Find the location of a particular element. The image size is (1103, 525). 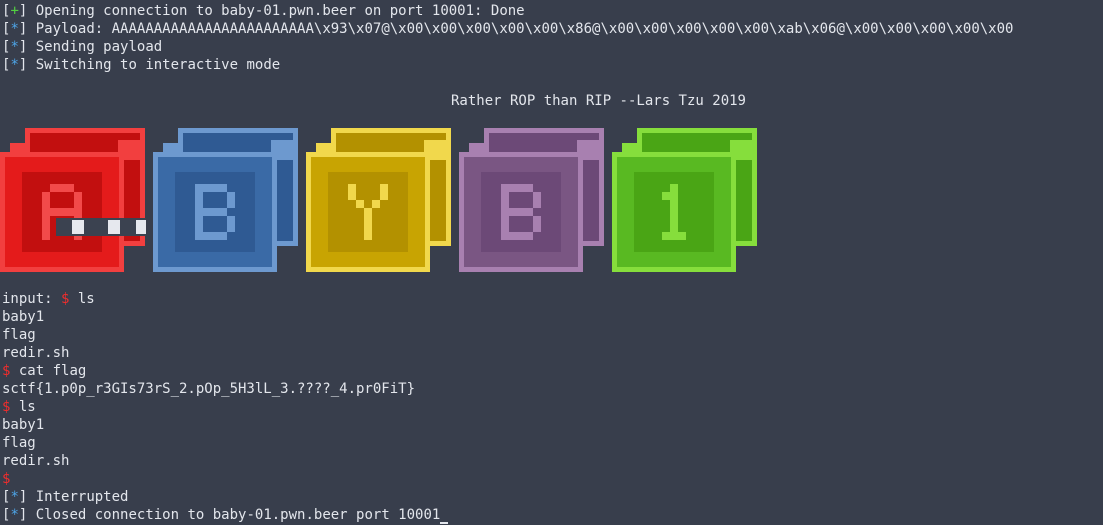

letter-block-y is located at coordinates (378, 200).